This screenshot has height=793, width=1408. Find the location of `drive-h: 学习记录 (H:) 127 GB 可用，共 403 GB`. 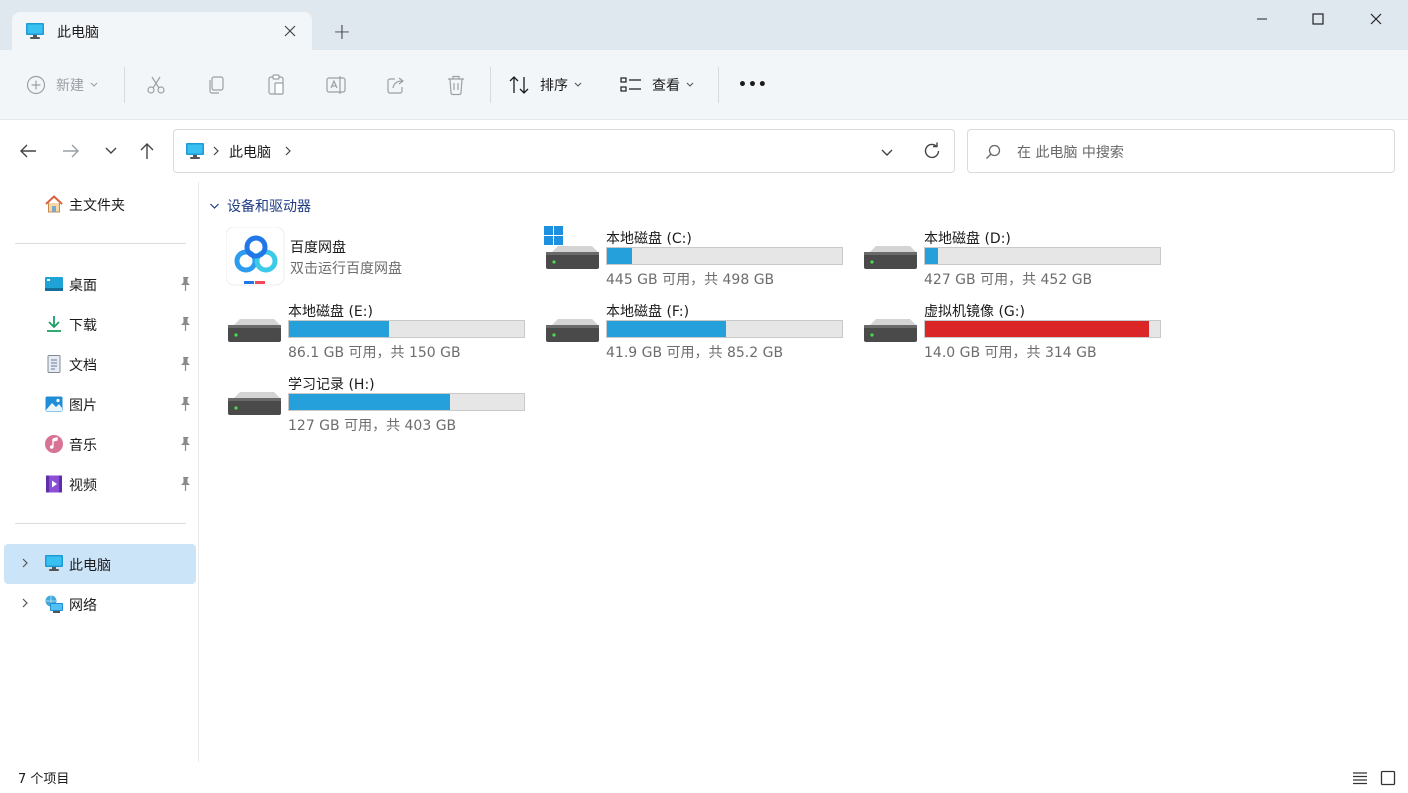

drive-h: 学习记录 (H:) 127 GB 可用，共 403 GB is located at coordinates (381, 405).